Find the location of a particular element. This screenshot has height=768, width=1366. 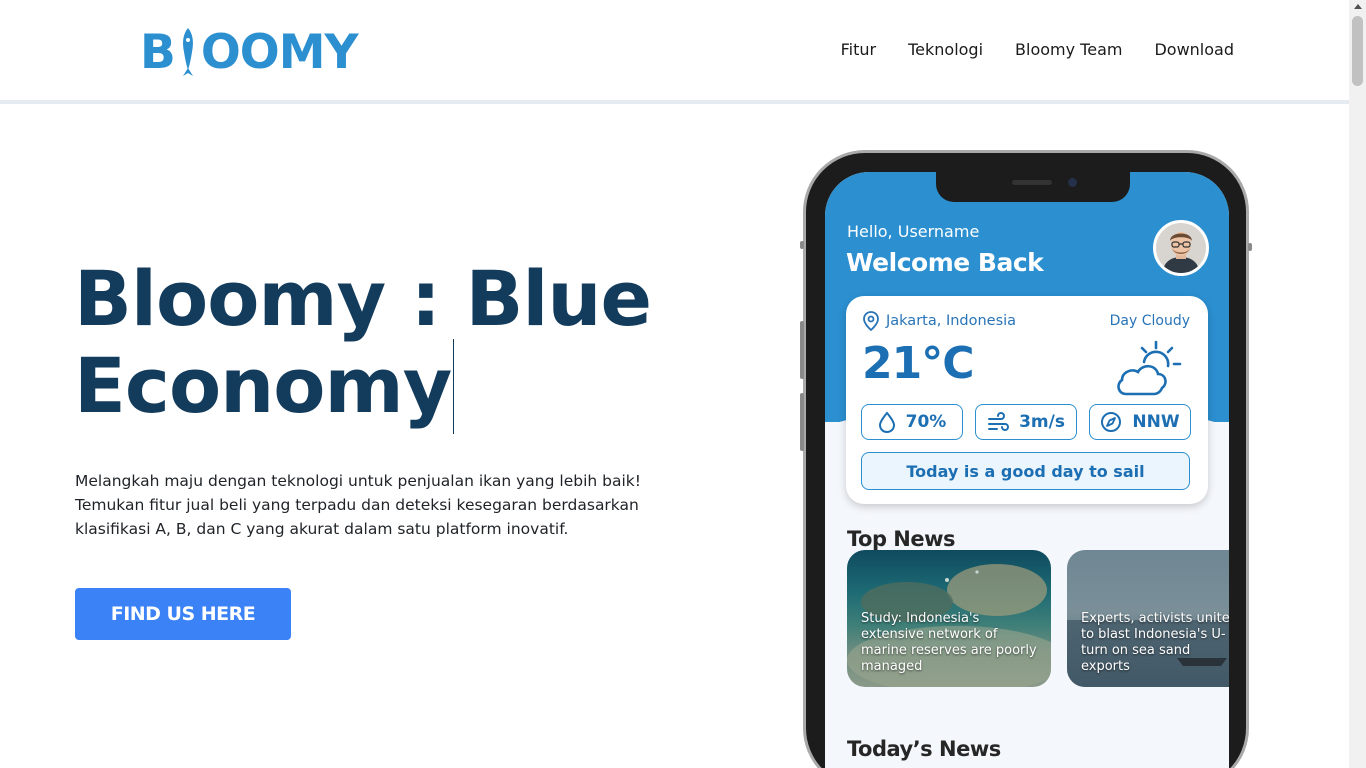

user-avatar-icon is located at coordinates (1181, 248).